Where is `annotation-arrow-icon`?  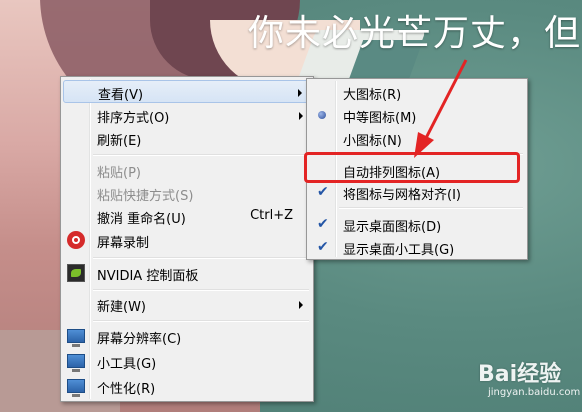 annotation-arrow-icon is located at coordinates (441, 108).